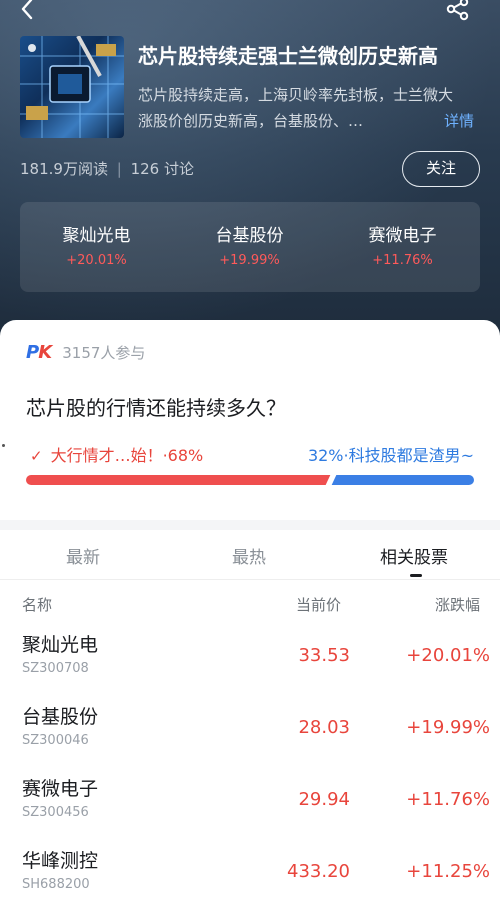 Image resolution: width=500 pixels, height=897 pixels. Describe the element at coordinates (36, 456) in the screenshot. I see `check-icon: ✓` at that location.